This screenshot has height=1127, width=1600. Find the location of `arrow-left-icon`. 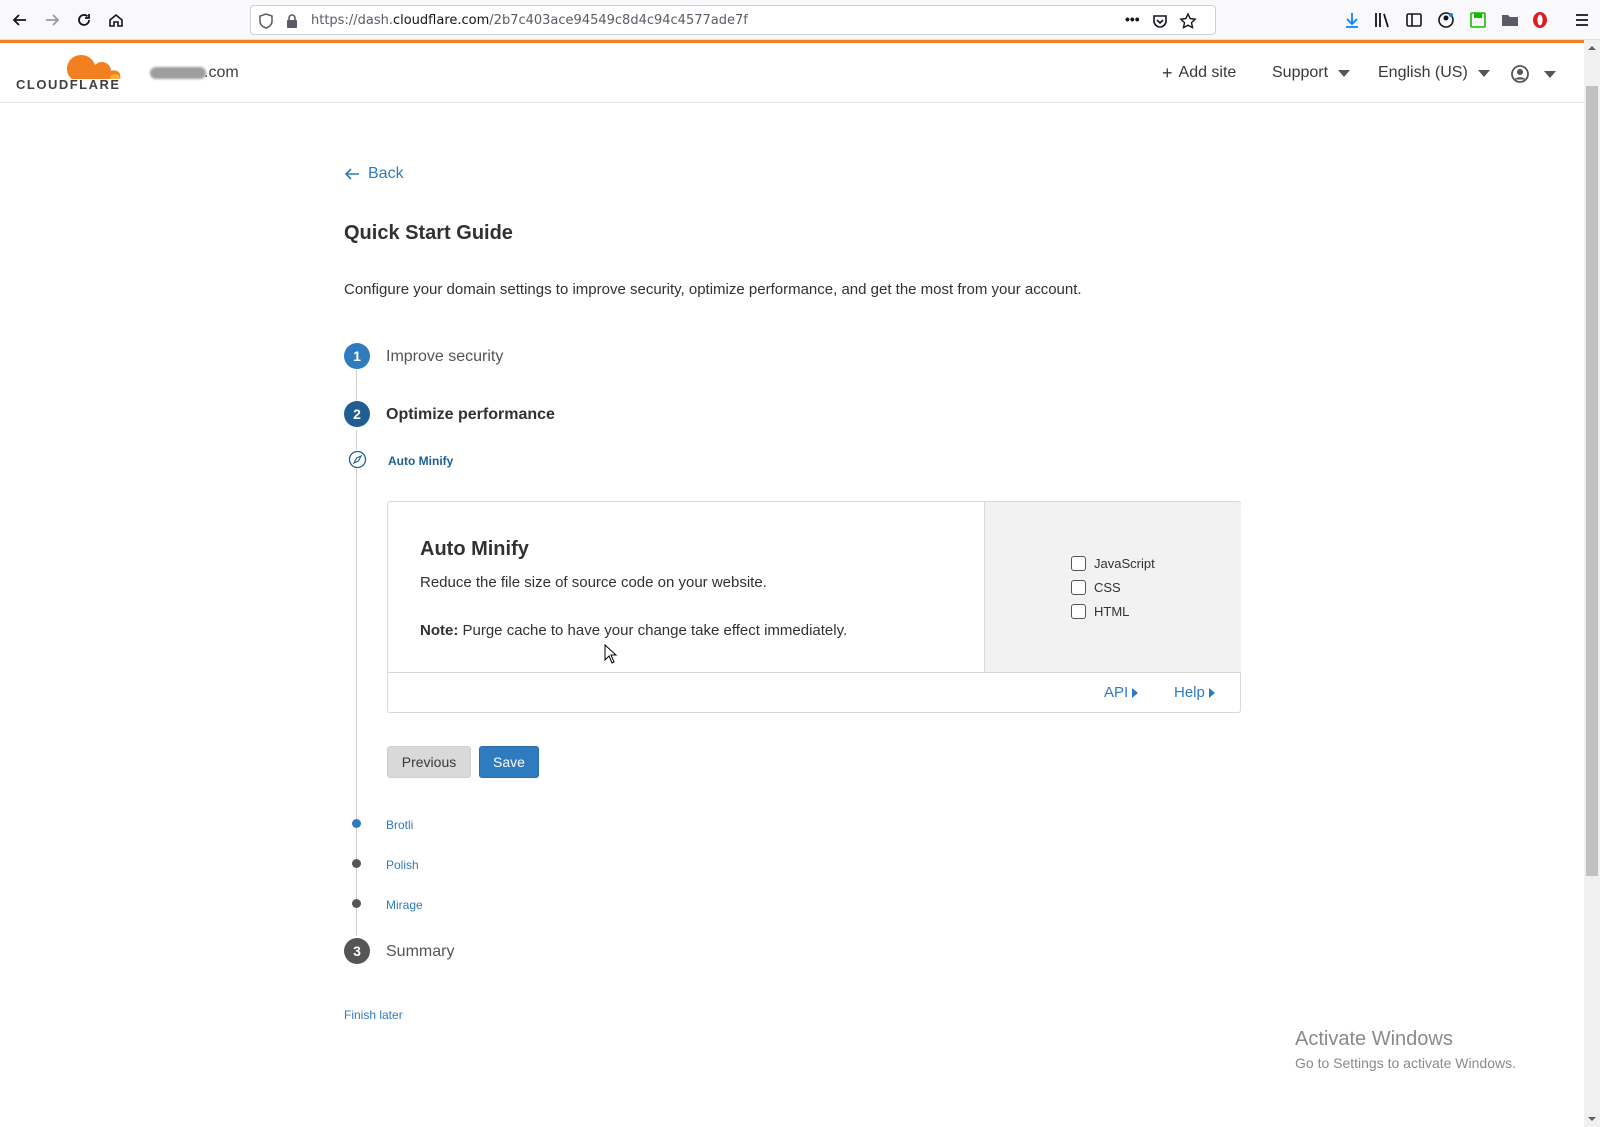

arrow-left-icon is located at coordinates (351, 174).